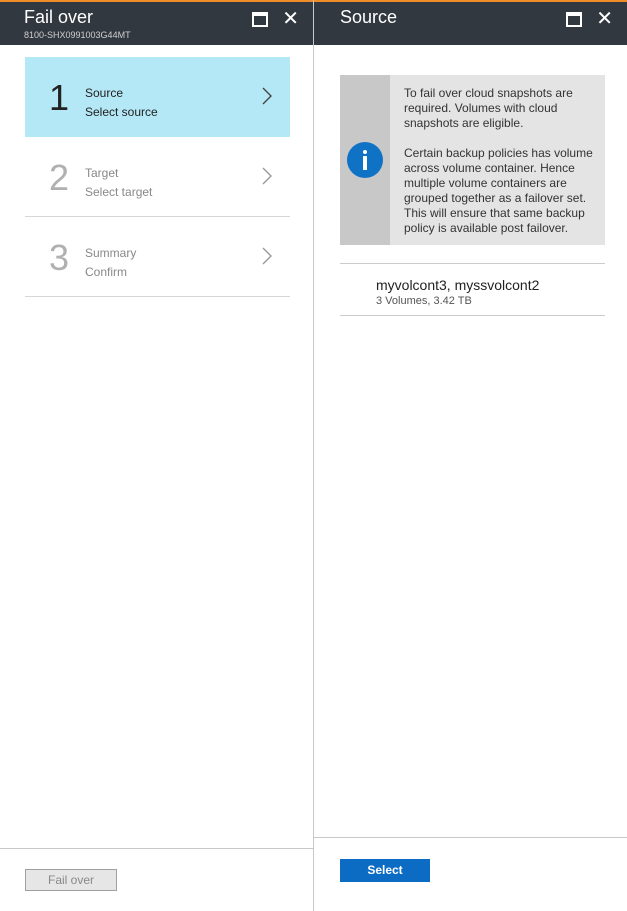 The image size is (627, 911). I want to click on step-number: 1, so click(59, 97).